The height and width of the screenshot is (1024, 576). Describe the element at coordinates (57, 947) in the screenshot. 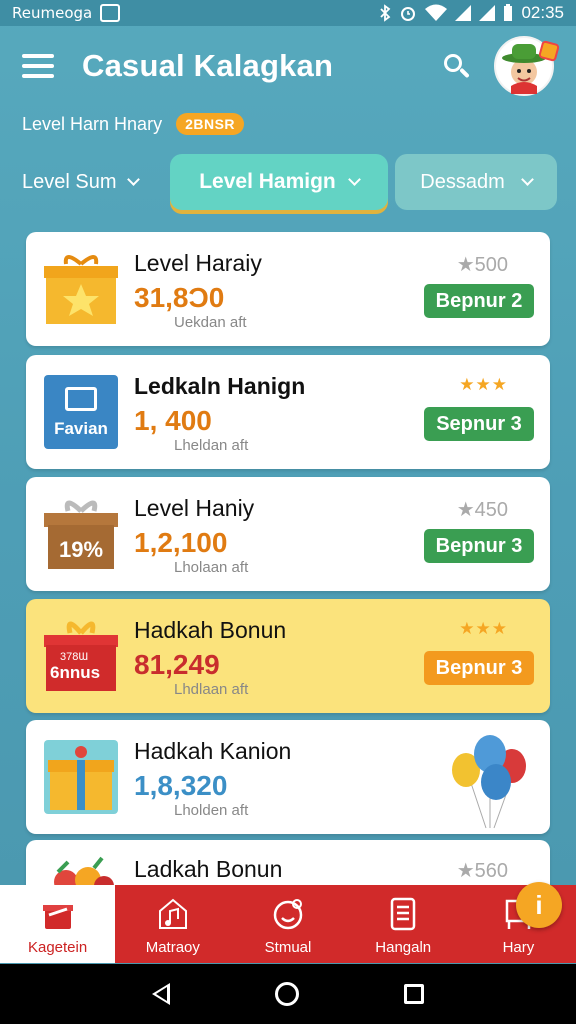

I see `nav-label: Kagetein` at that location.